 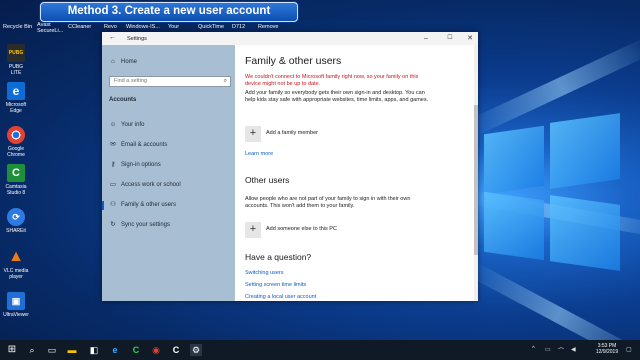 I want to click on desktop-label: CCleaner, so click(x=79, y=27).